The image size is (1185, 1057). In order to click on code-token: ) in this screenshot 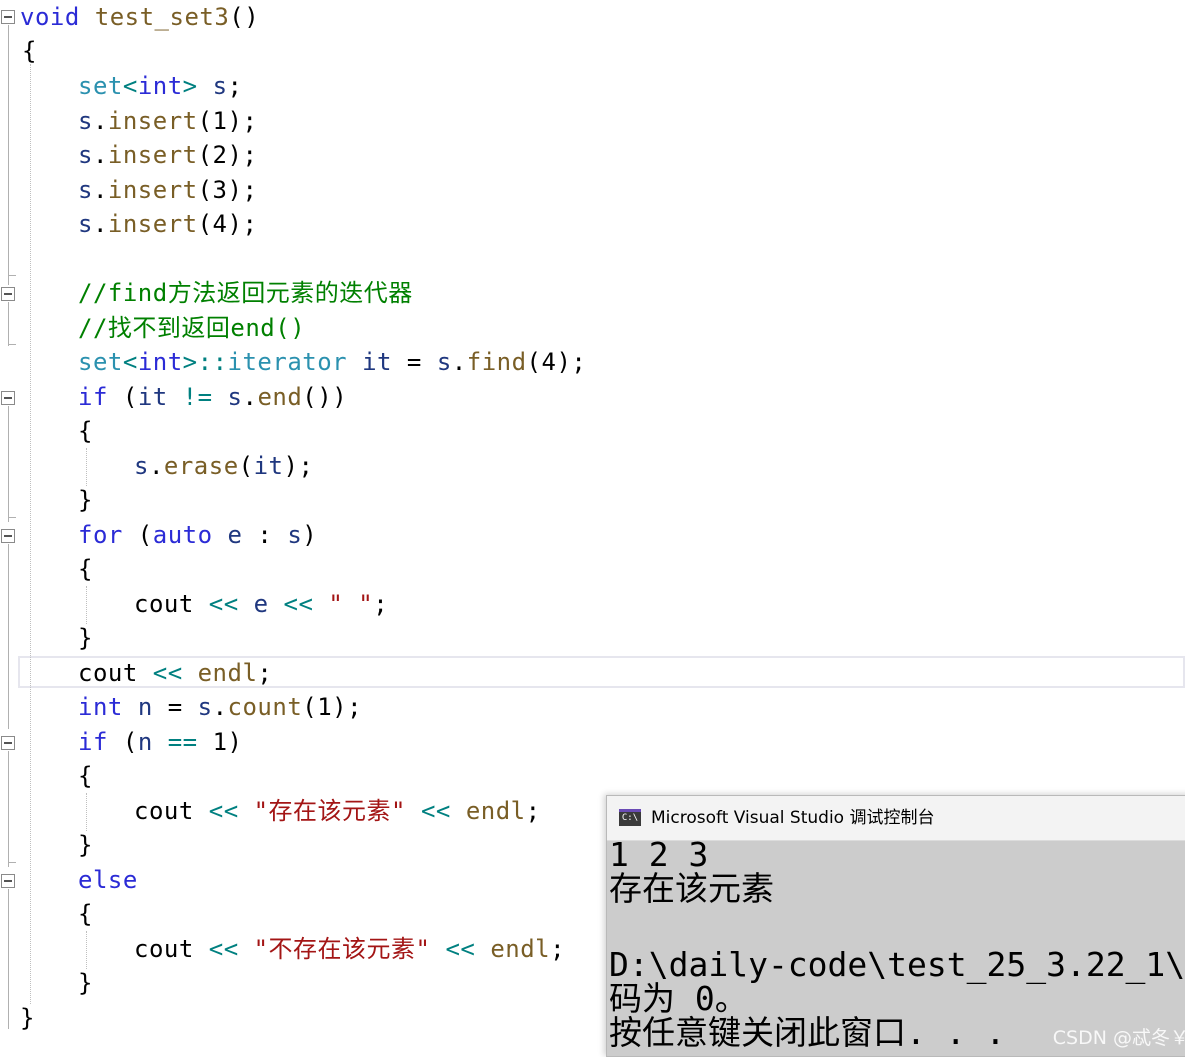, I will do `click(310, 535)`.